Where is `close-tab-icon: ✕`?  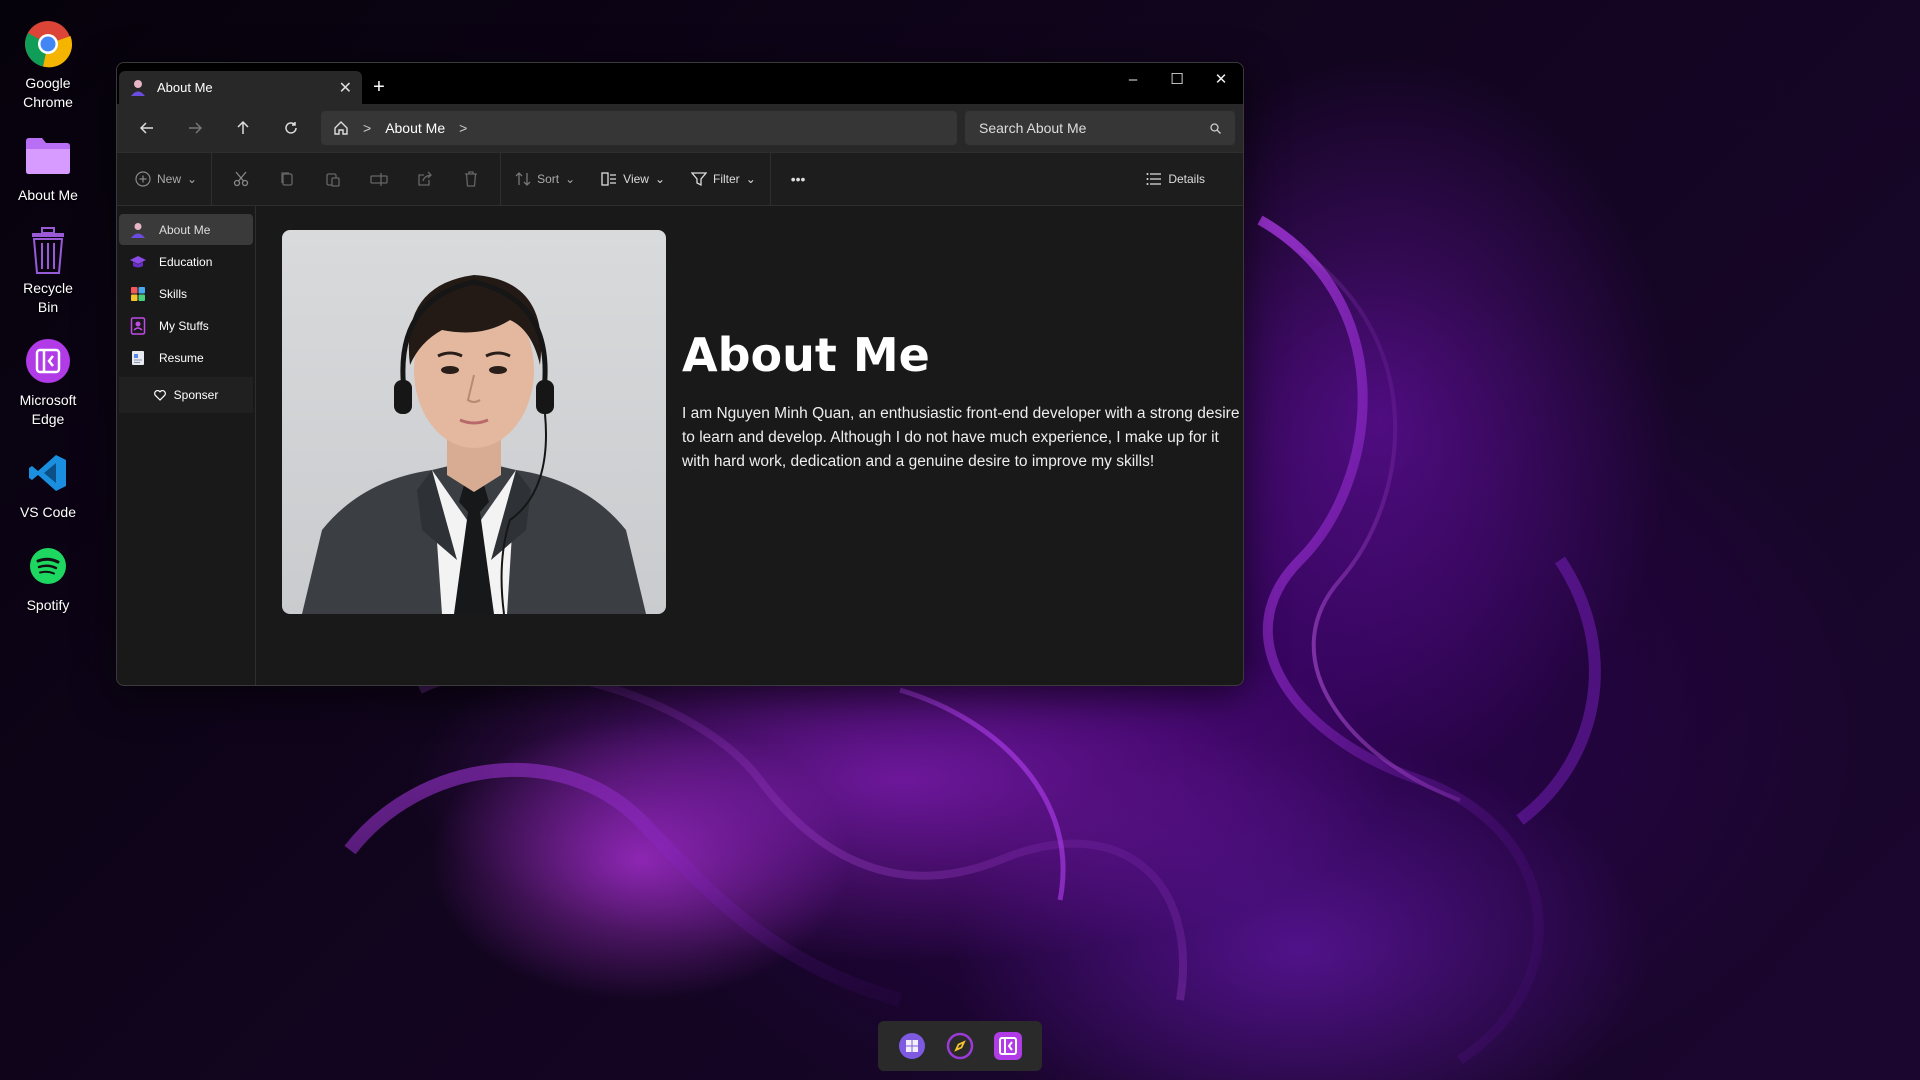 close-tab-icon: ✕ is located at coordinates (345, 88).